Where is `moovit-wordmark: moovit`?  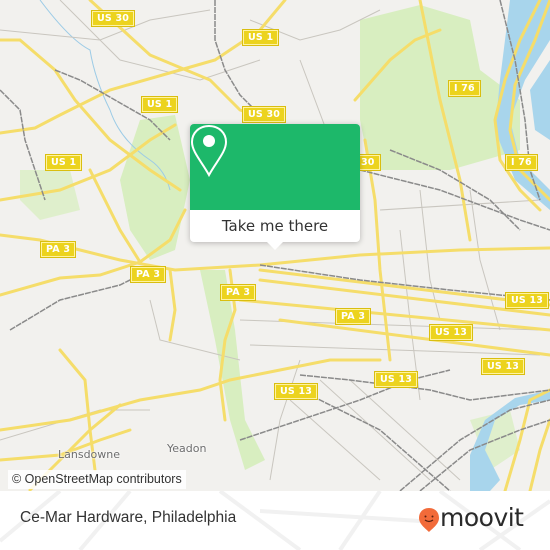
moovit-wordmark: moovit is located at coordinates (482, 517).